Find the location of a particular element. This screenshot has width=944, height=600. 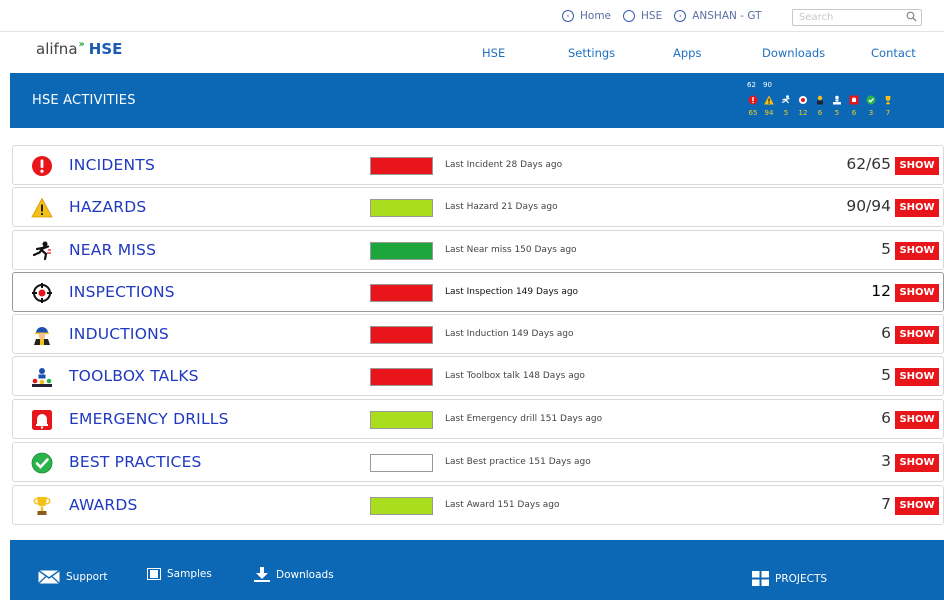

toolbox-icon is located at coordinates (42, 377).